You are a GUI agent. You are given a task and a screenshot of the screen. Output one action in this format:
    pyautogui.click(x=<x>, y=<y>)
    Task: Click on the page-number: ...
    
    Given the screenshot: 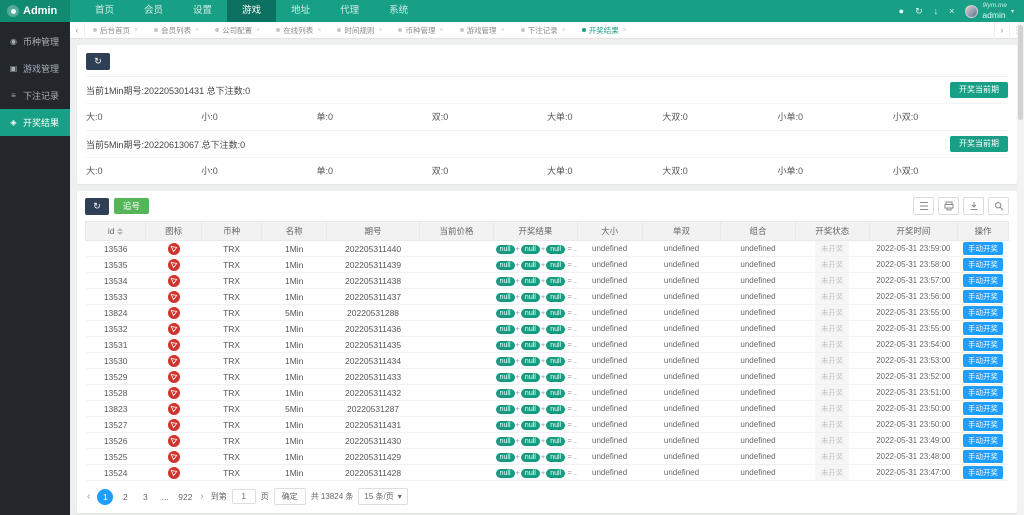 What is the action you would take?
    pyautogui.click(x=165, y=497)
    